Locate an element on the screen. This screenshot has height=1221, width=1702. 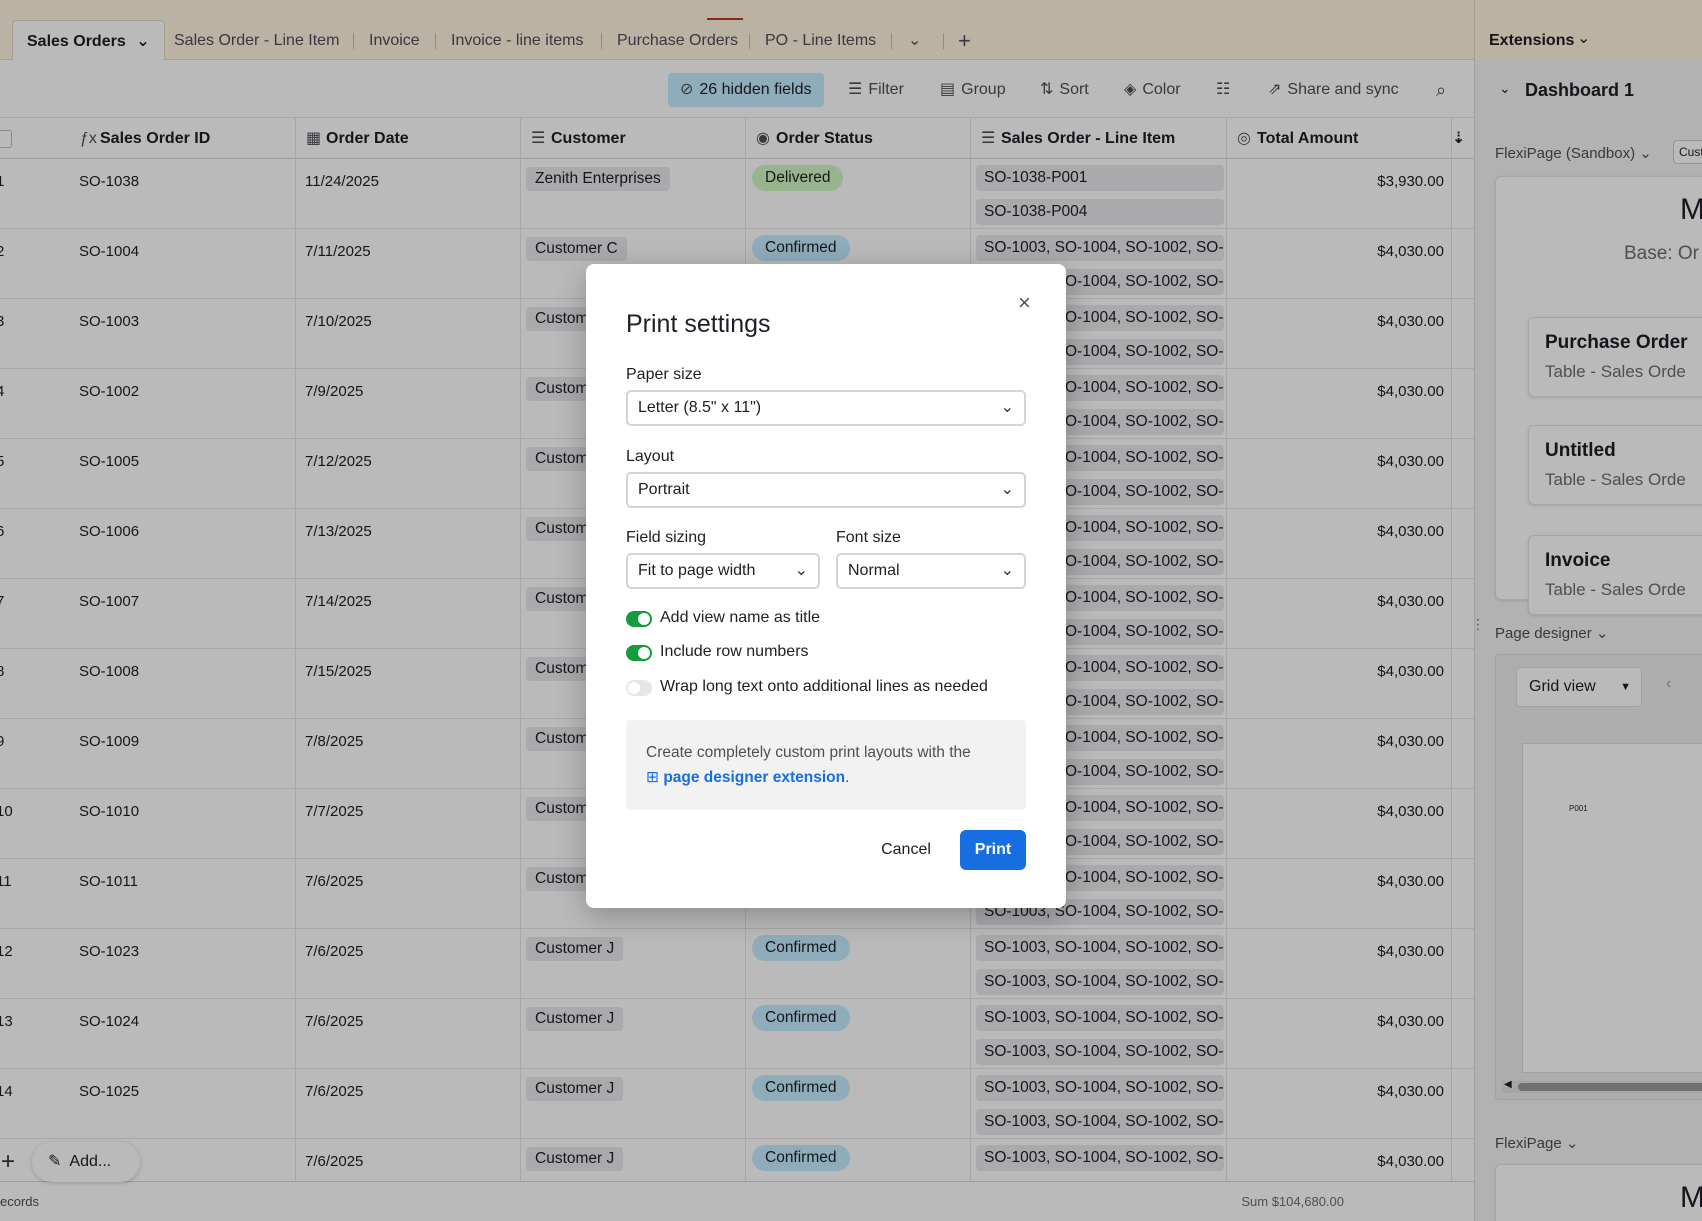
print-button: Print is located at coordinates (993, 850).